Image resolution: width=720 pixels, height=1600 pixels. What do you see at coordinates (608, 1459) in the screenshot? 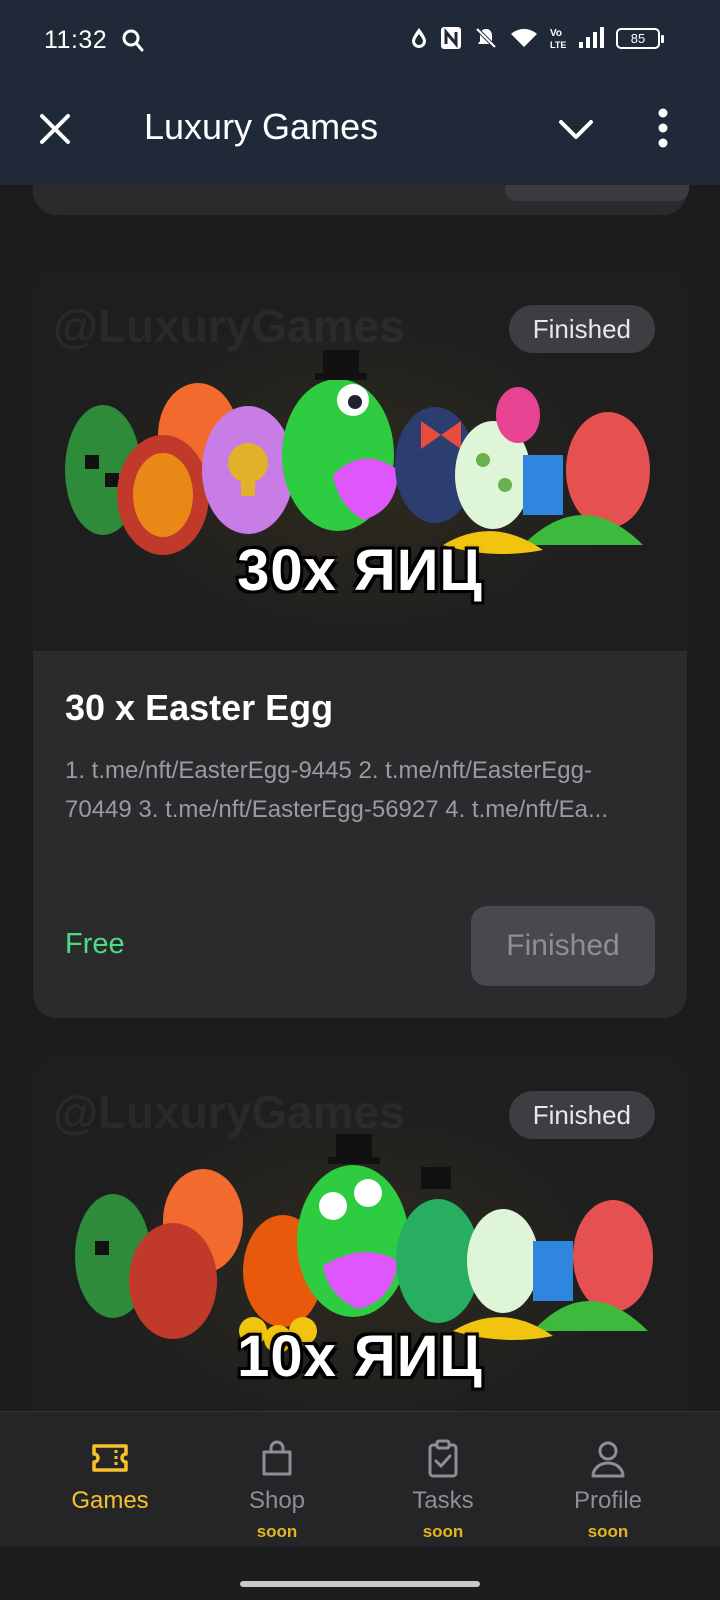
I see `user-icon` at bounding box center [608, 1459].